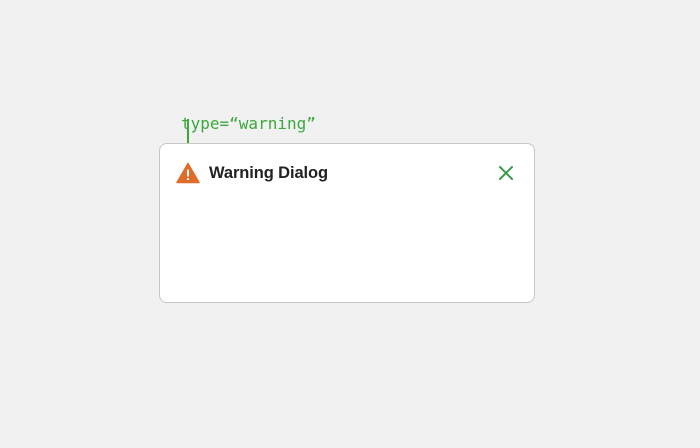  I want to click on close-icon, so click(506, 173).